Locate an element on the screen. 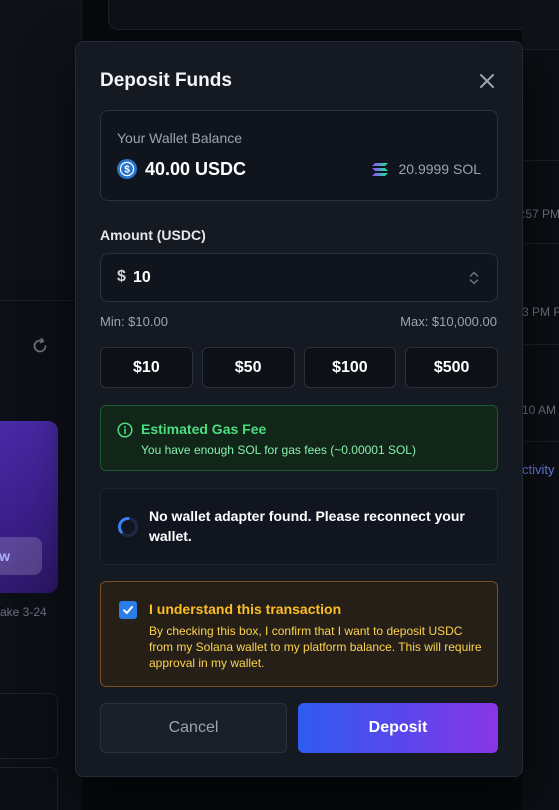  confirm-checkbox is located at coordinates (128, 610).